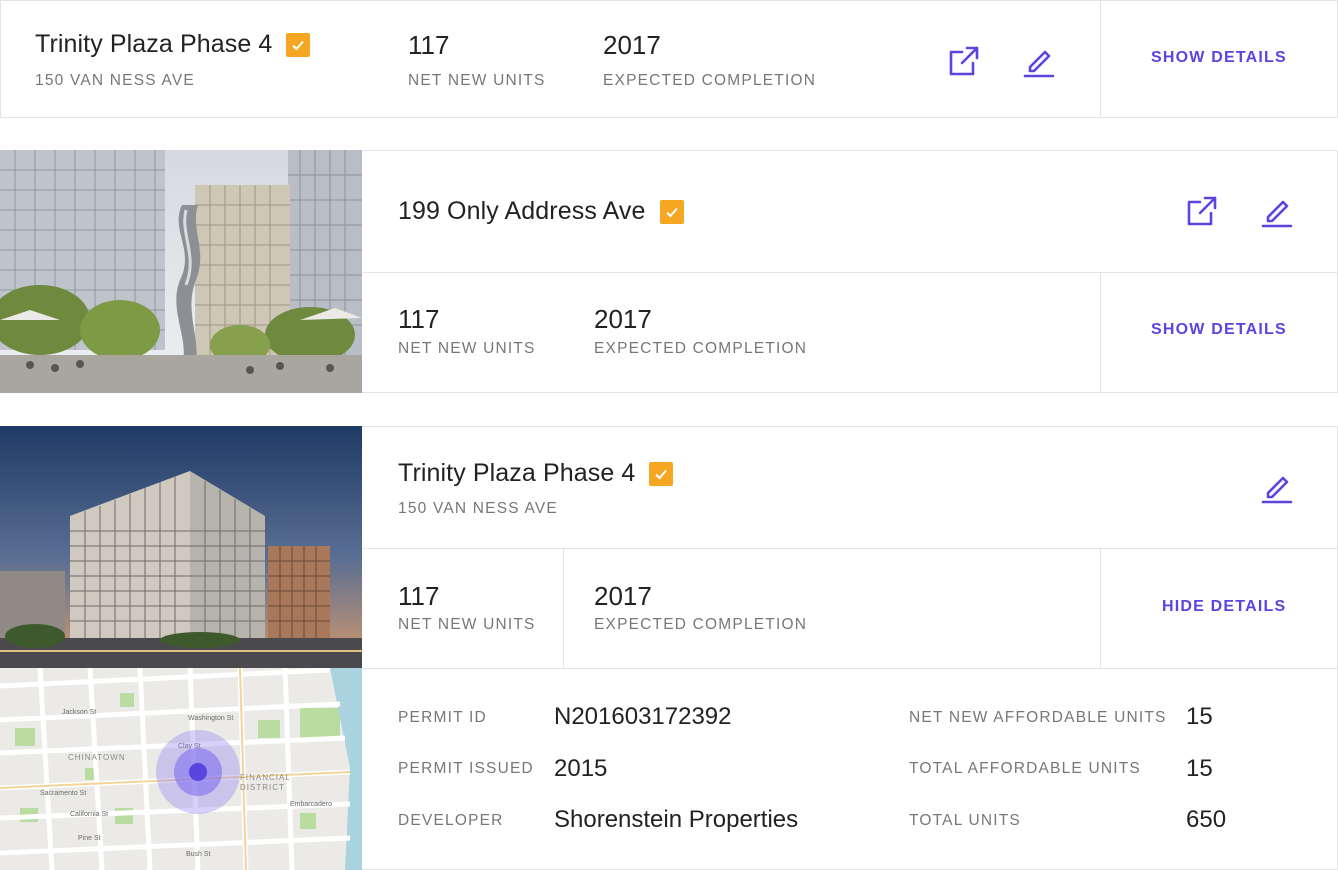  I want to click on project-title-text: 199 Only Address Ave, so click(522, 211).